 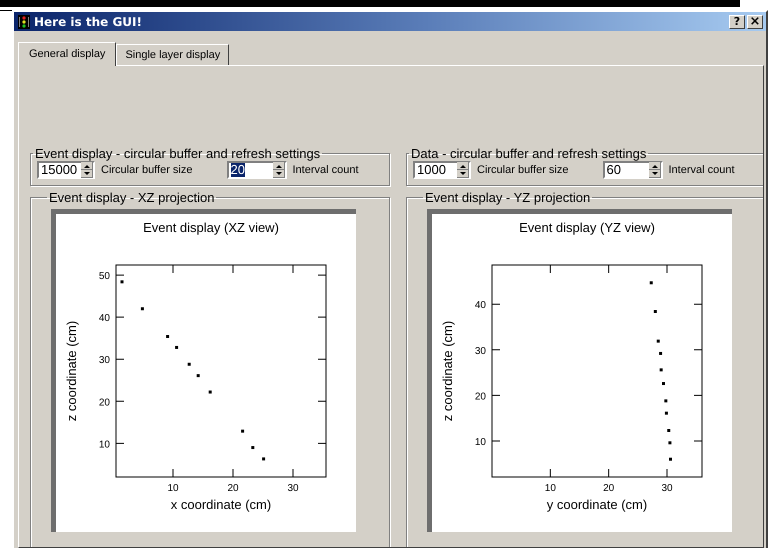 I want to click on group-title: Event display - YZ projection, so click(x=508, y=197).